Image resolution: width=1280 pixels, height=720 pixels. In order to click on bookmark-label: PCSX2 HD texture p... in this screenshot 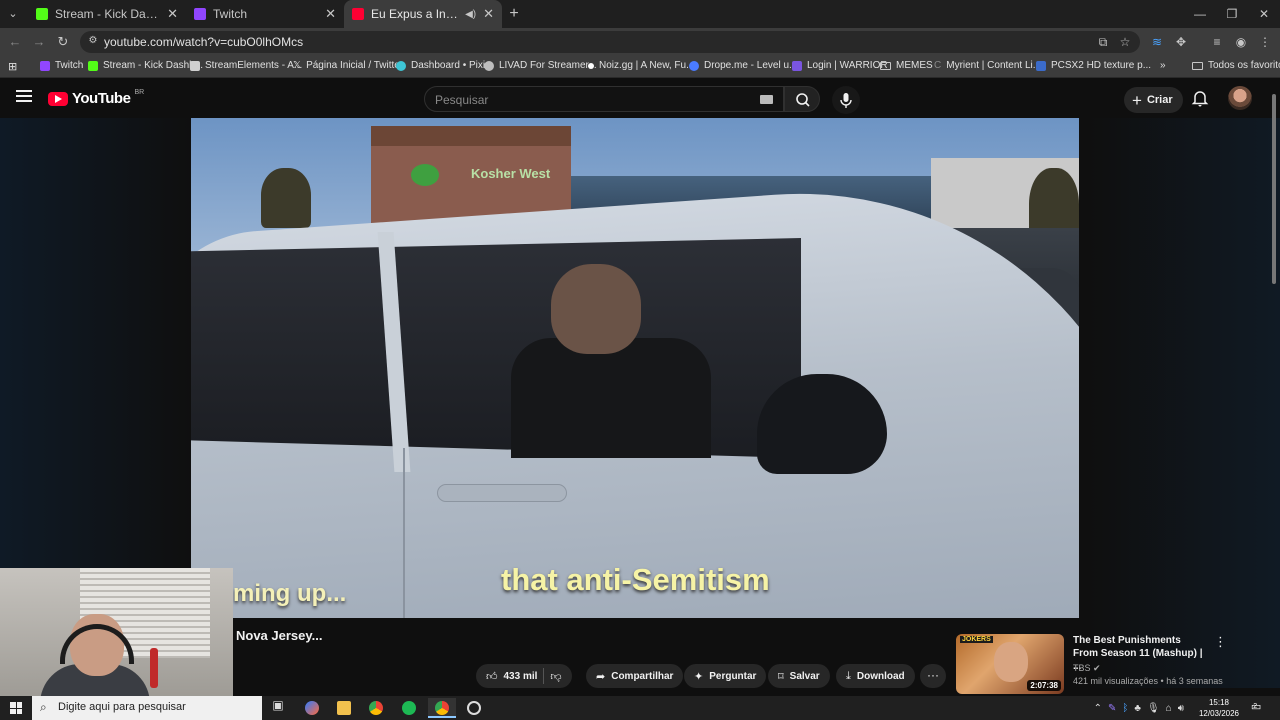, I will do `click(1101, 65)`.